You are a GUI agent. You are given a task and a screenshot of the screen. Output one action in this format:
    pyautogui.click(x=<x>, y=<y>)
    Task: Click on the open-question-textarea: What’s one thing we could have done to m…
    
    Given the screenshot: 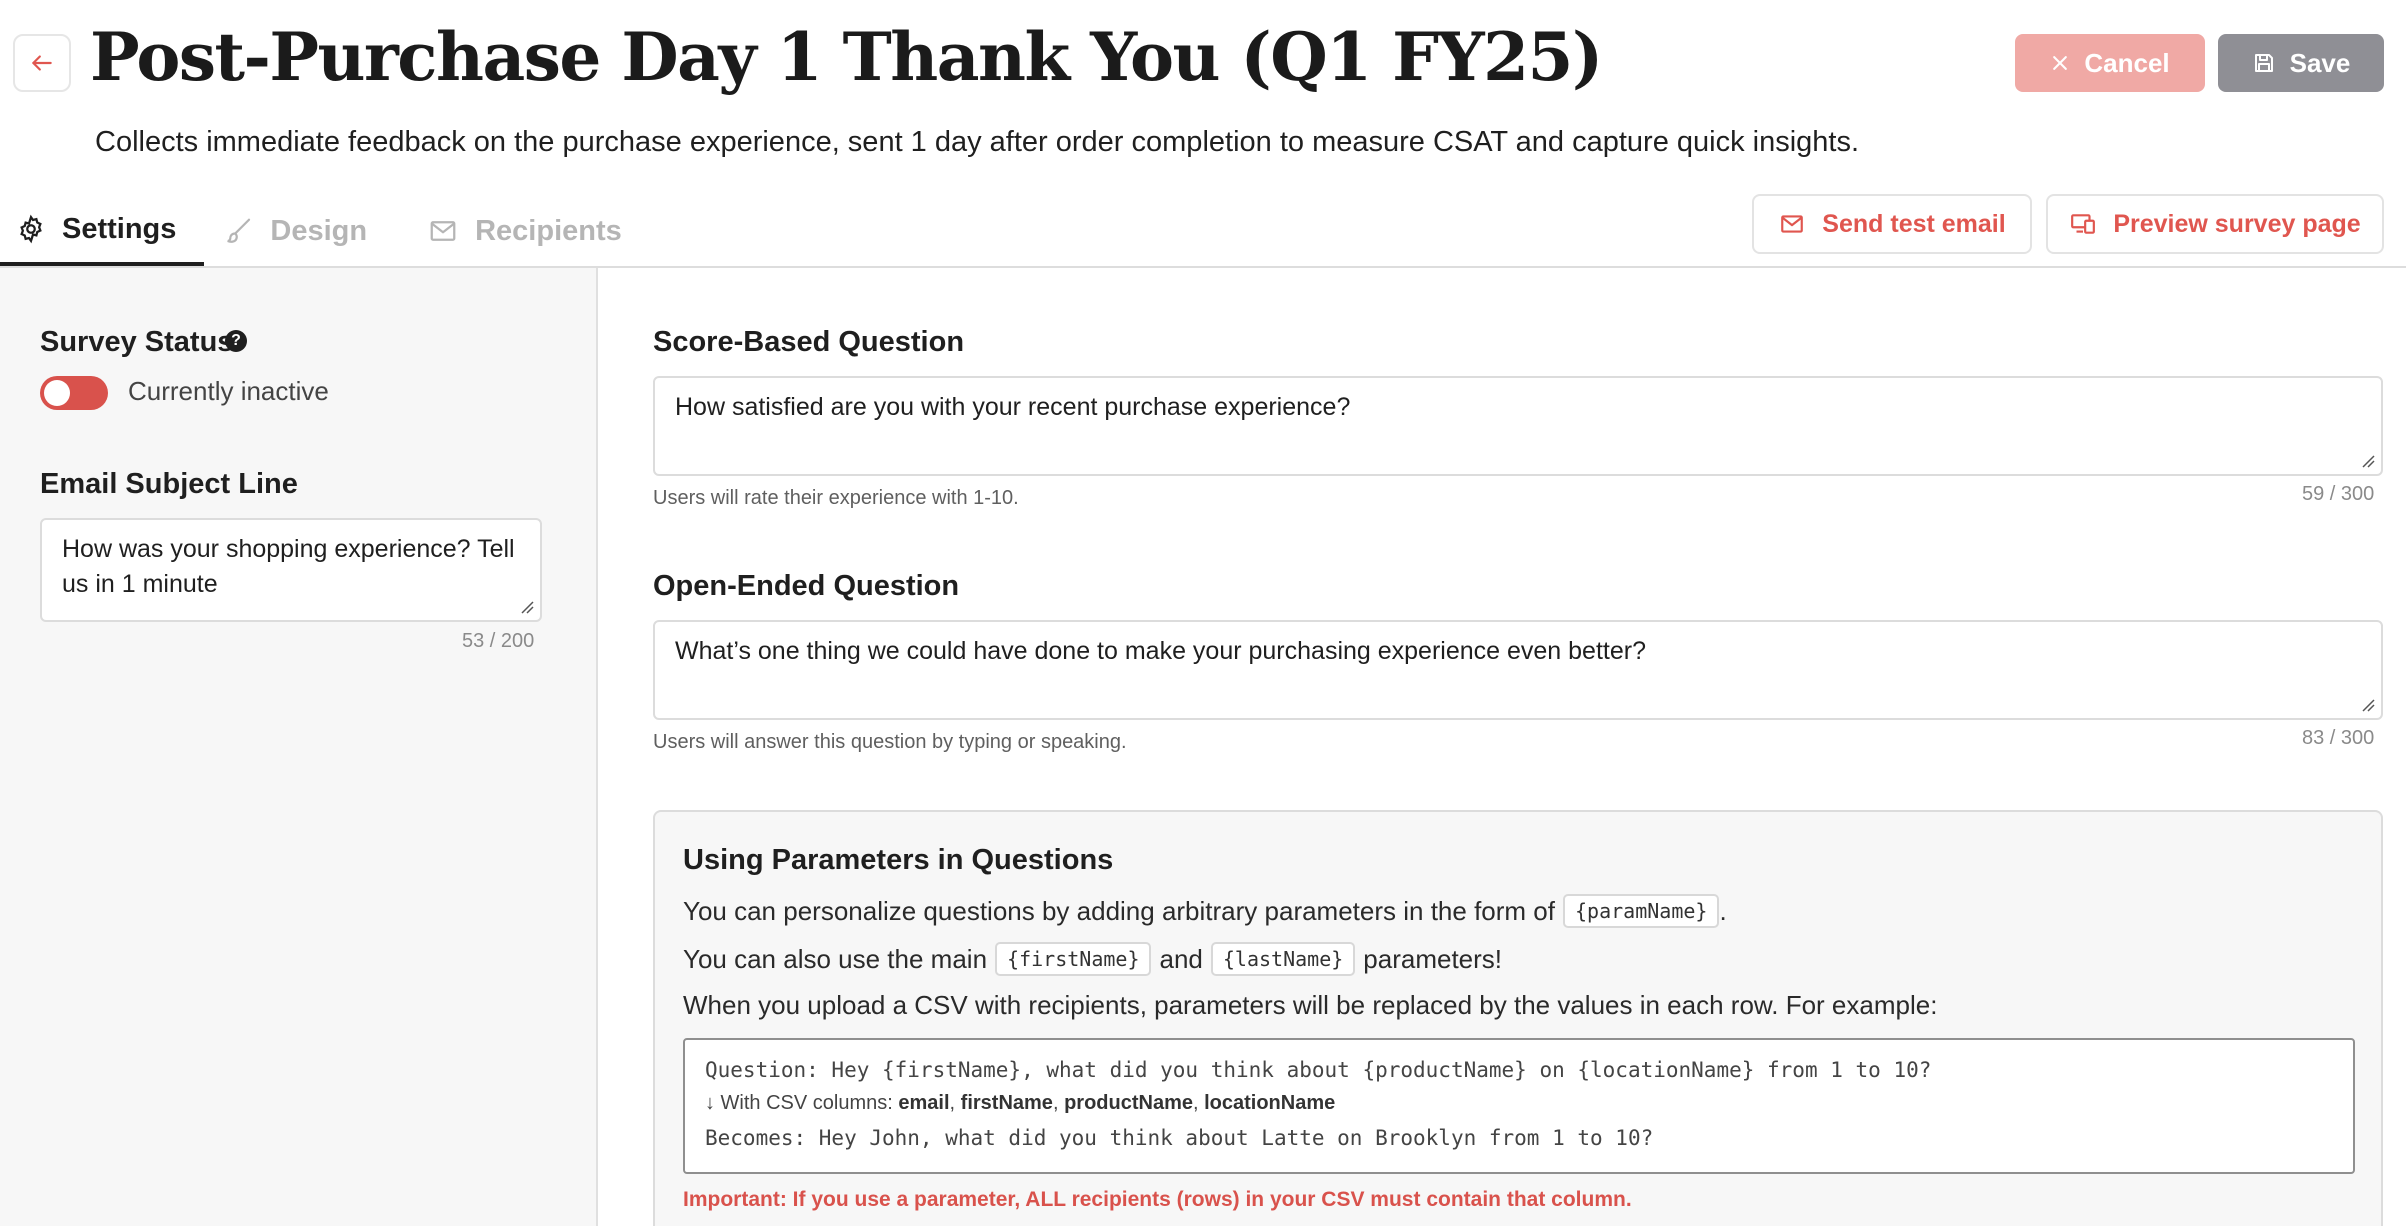 What is the action you would take?
    pyautogui.click(x=1518, y=670)
    